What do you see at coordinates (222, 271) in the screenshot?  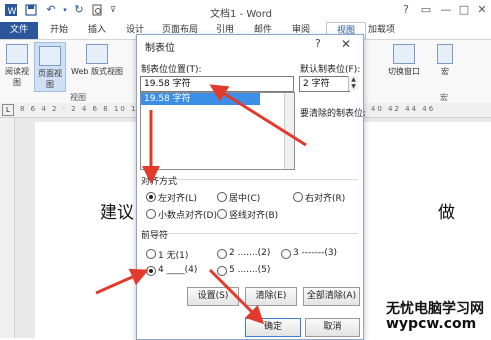 I see `leader-middle-dots-radio` at bounding box center [222, 271].